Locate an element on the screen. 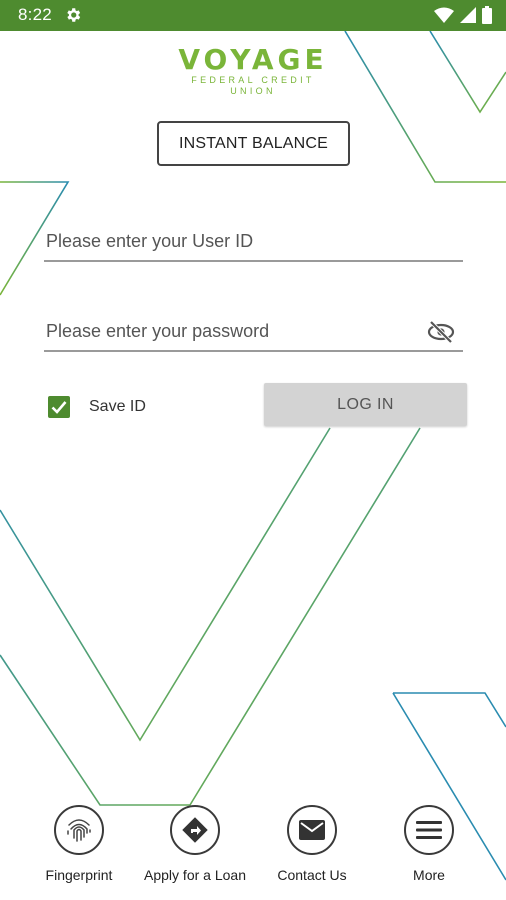 This screenshot has width=506, height=900. signal-icon is located at coordinates (468, 15).